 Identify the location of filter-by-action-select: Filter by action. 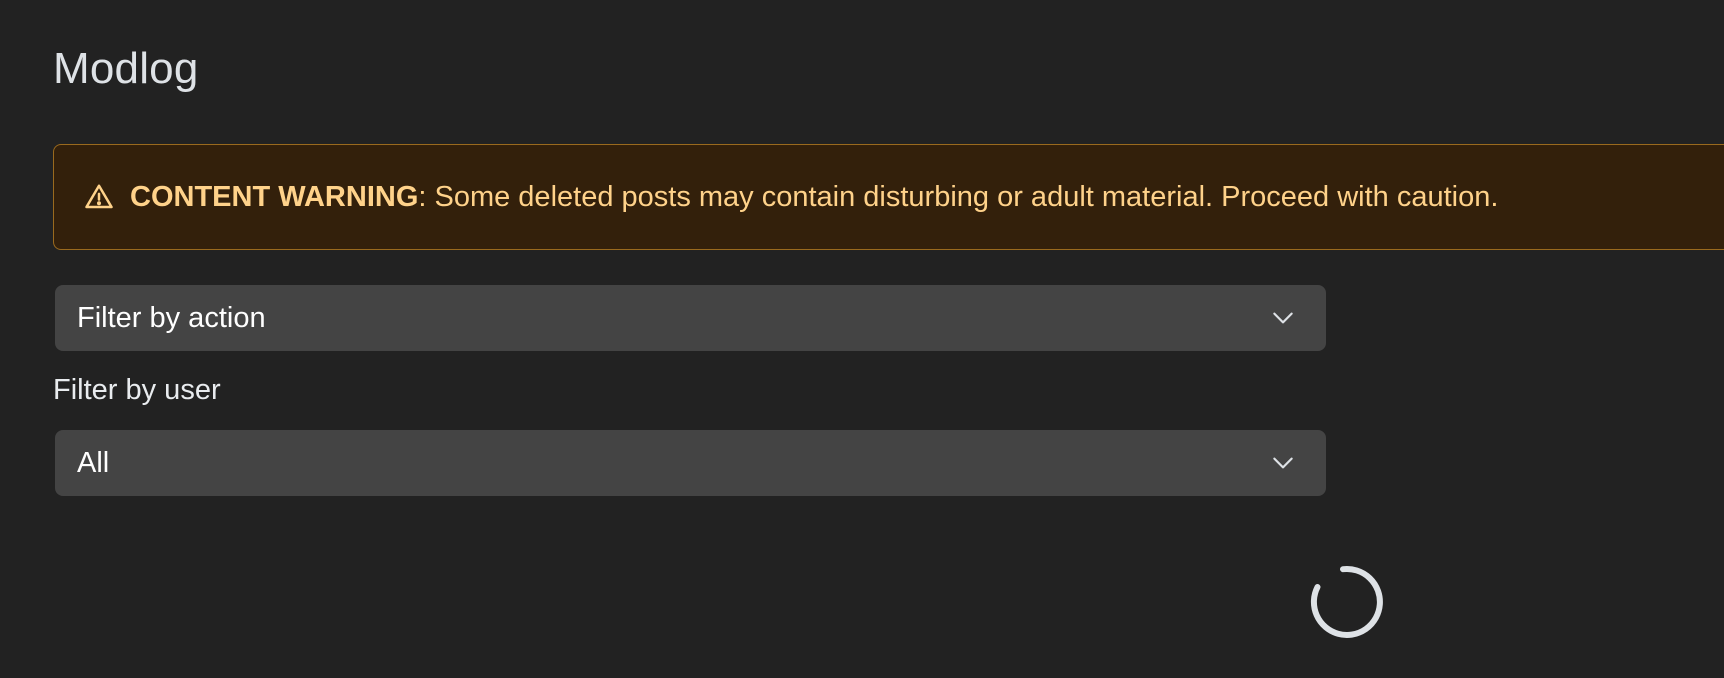
(690, 318).